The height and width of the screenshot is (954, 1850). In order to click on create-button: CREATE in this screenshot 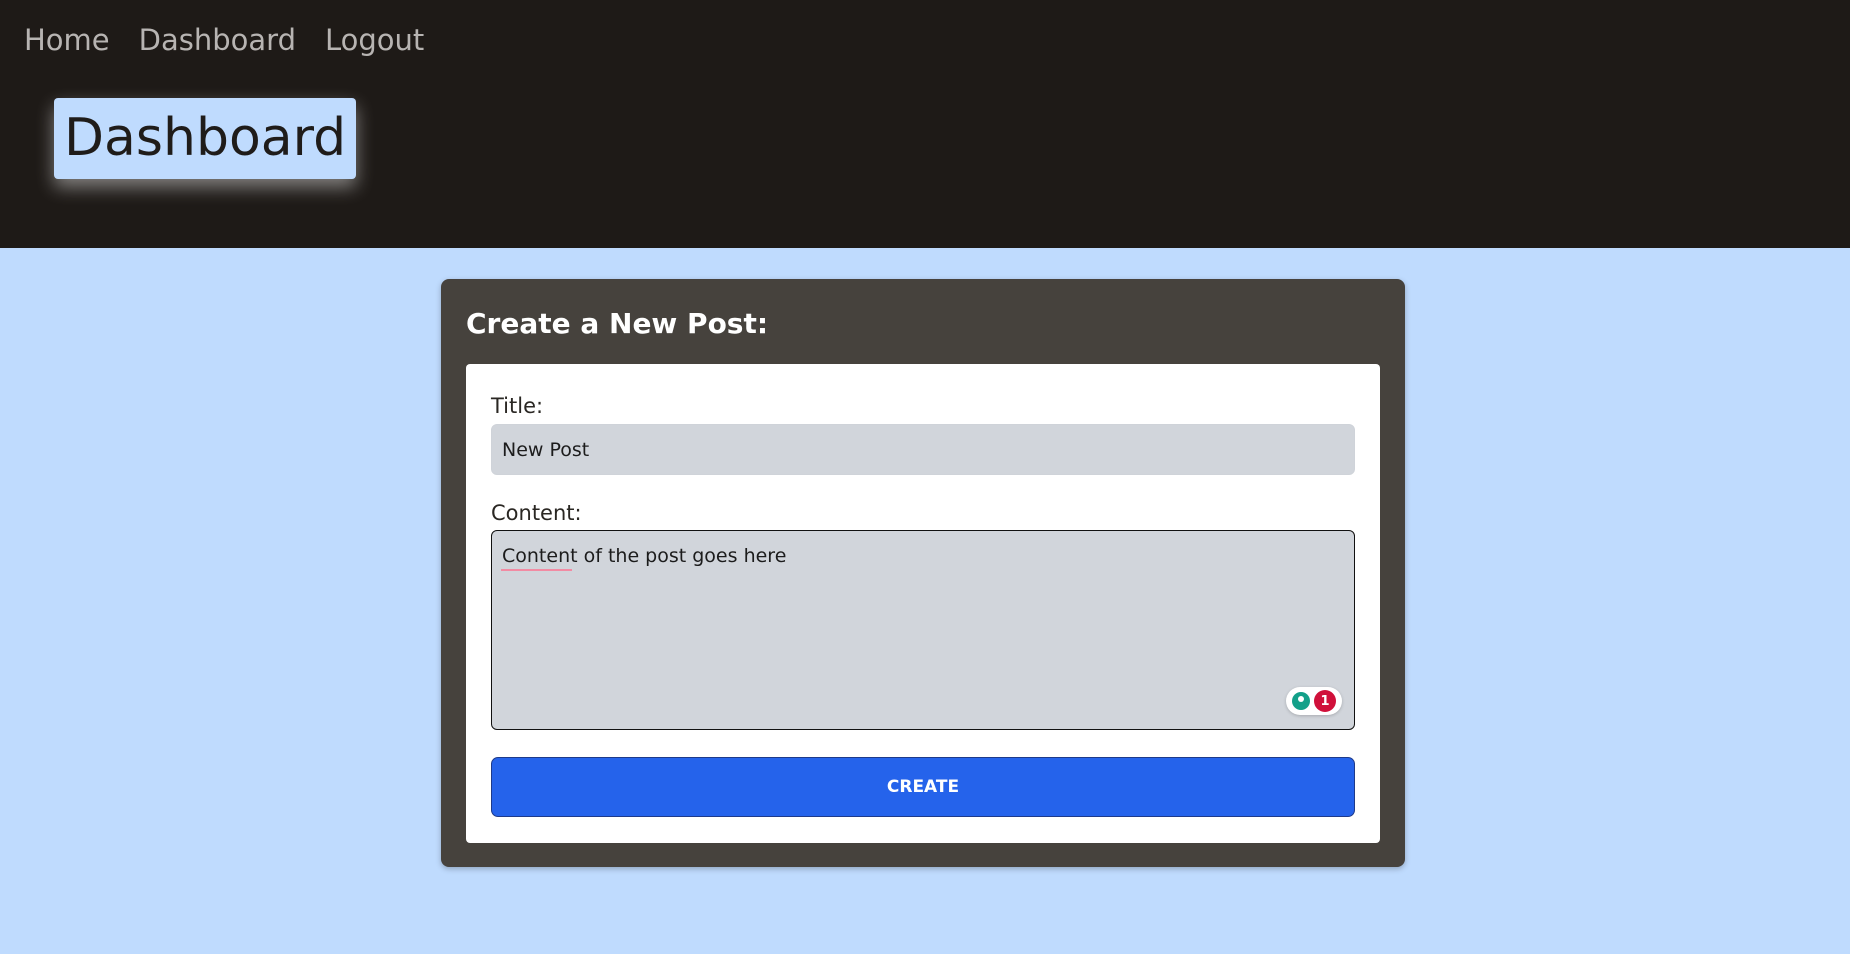, I will do `click(923, 787)`.